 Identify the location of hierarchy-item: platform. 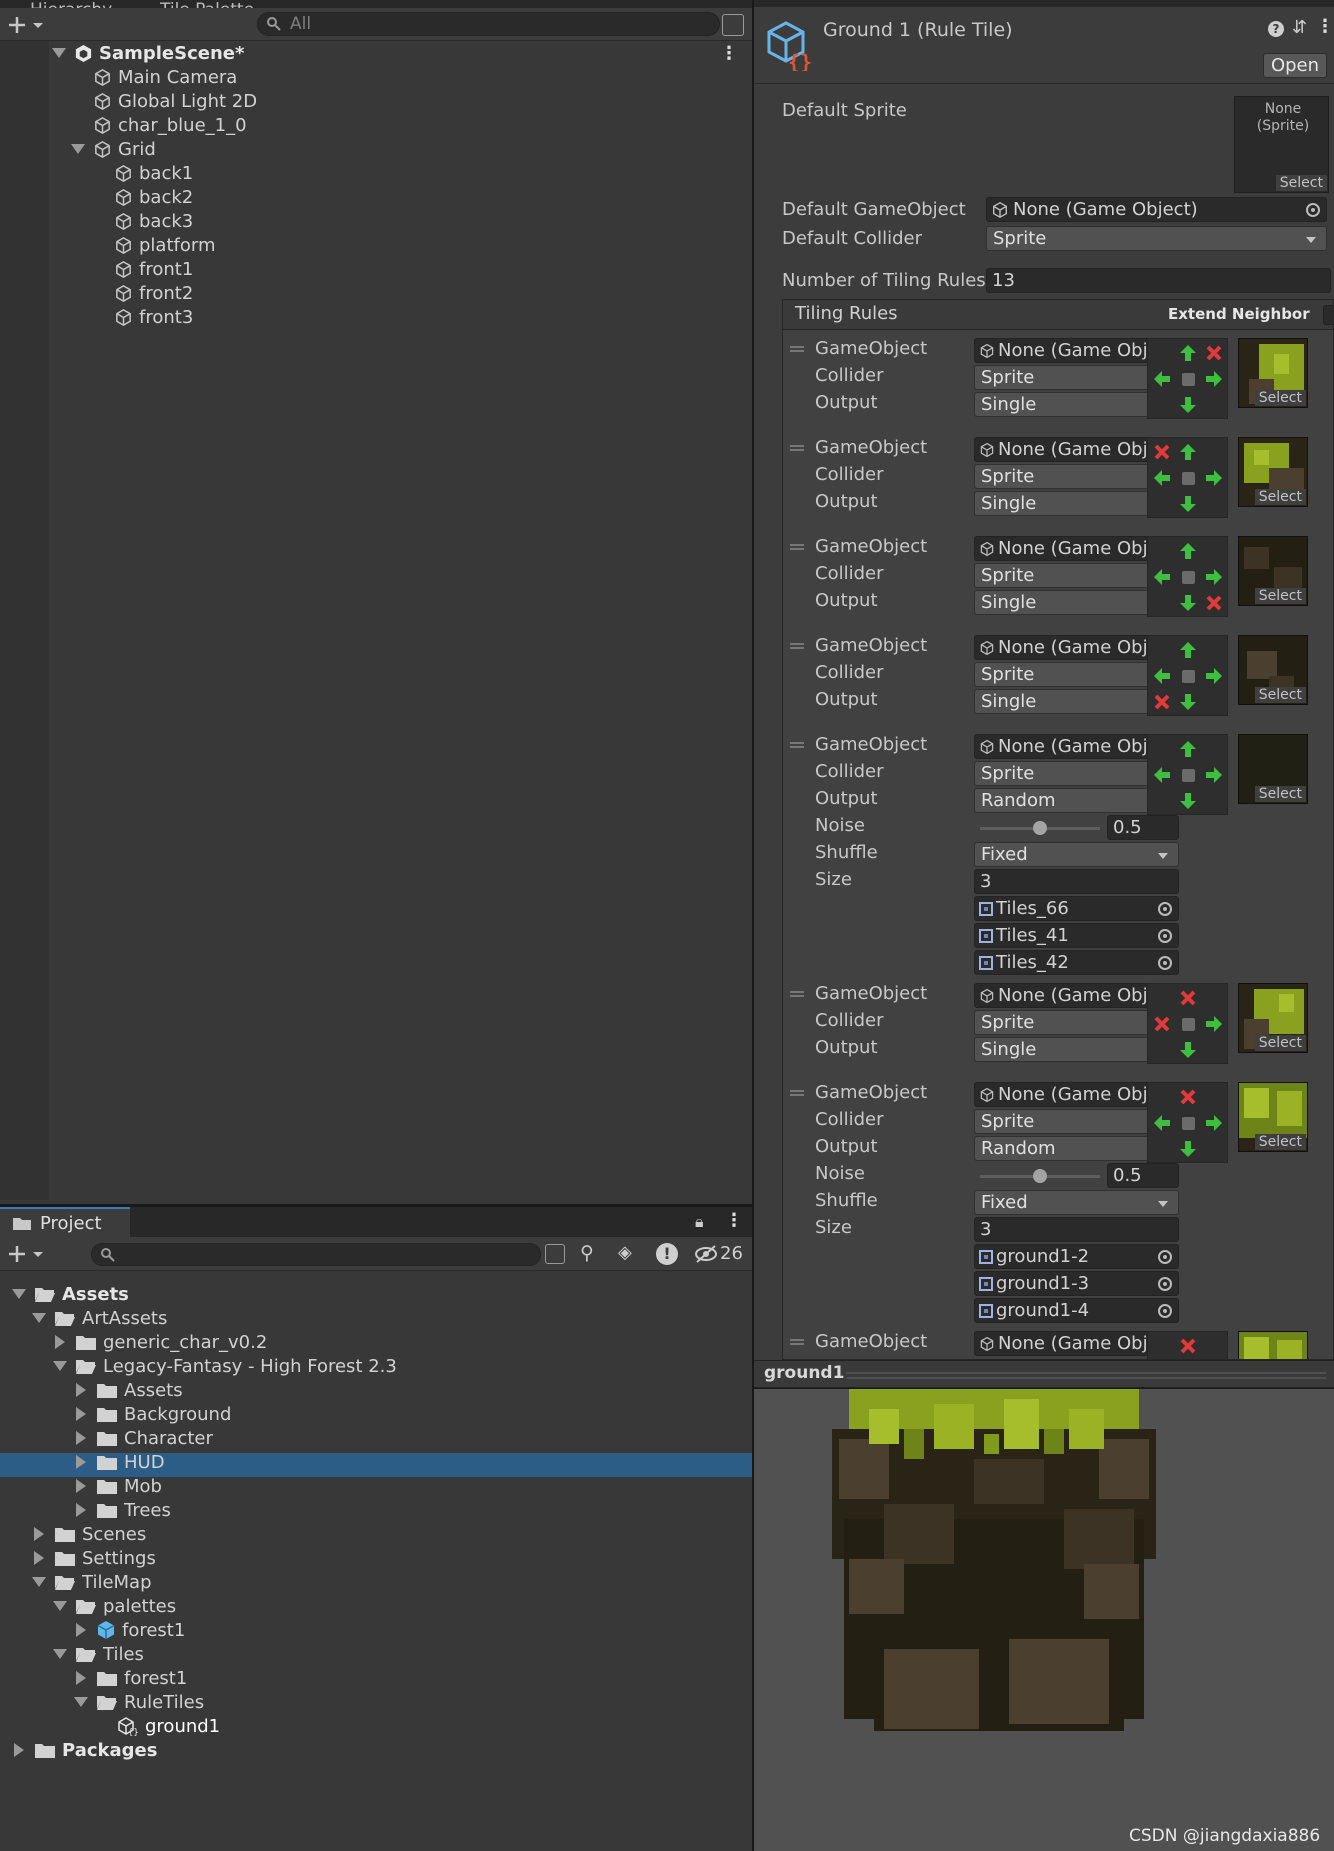
(392, 245).